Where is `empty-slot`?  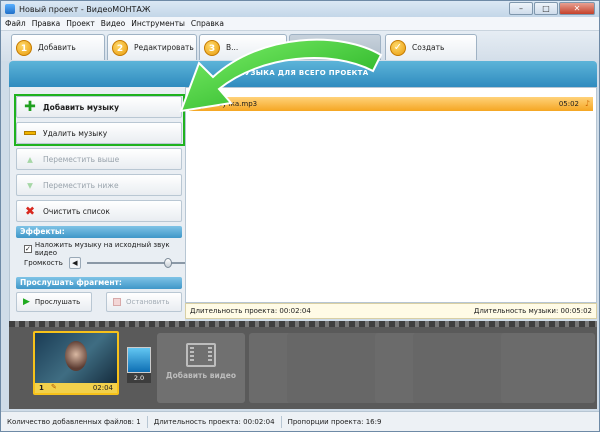
empty-slot is located at coordinates (568, 368).